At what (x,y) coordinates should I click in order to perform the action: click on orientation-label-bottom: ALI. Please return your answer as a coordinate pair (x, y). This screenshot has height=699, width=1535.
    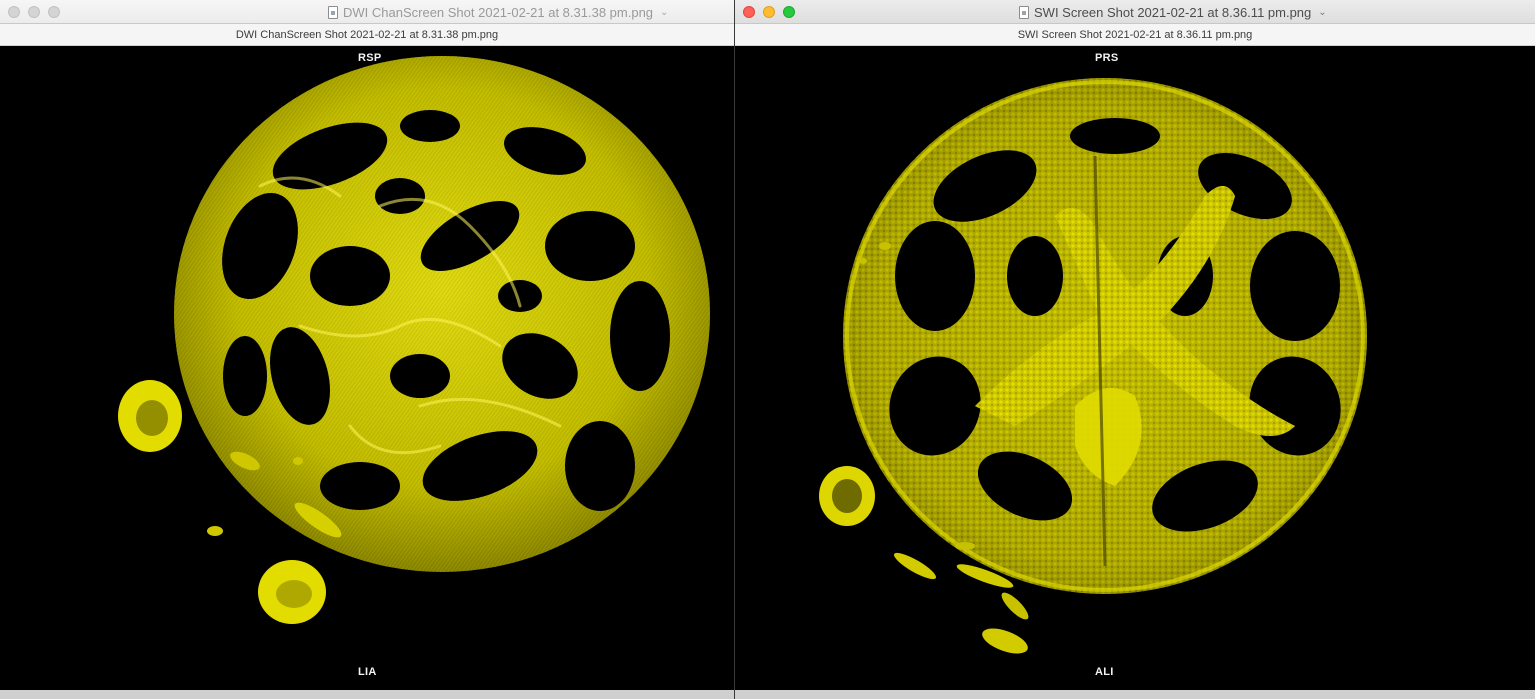
    Looking at the image, I should click on (1104, 672).